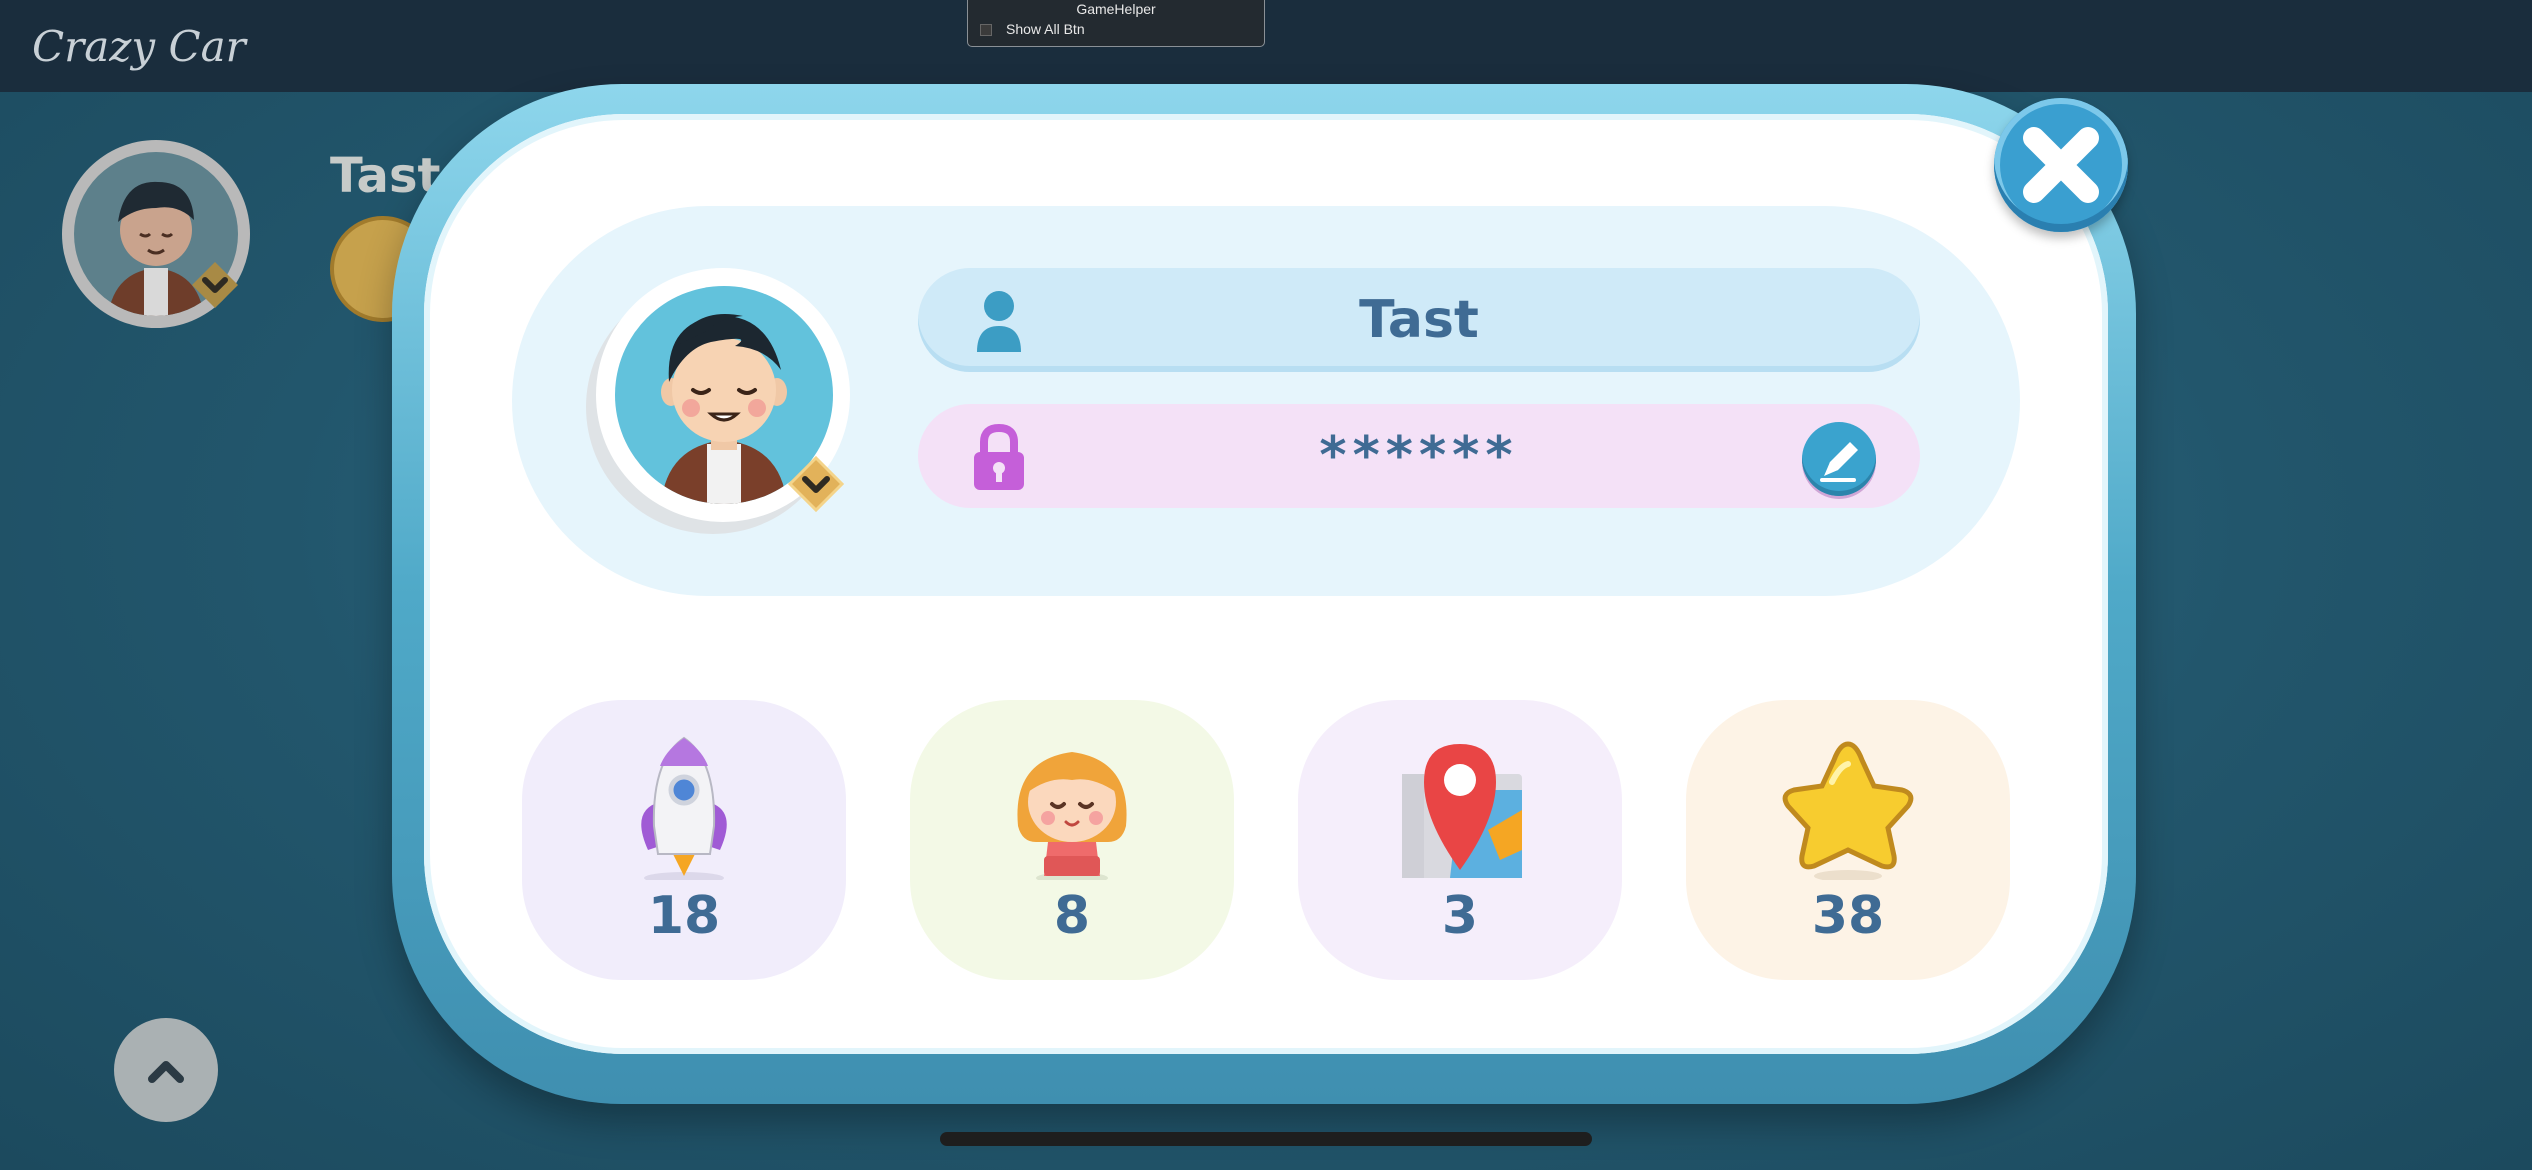 The width and height of the screenshot is (2532, 1170). Describe the element at coordinates (1045, 29) in the screenshot. I see `show-all-btn-label: Show All Btn` at that location.